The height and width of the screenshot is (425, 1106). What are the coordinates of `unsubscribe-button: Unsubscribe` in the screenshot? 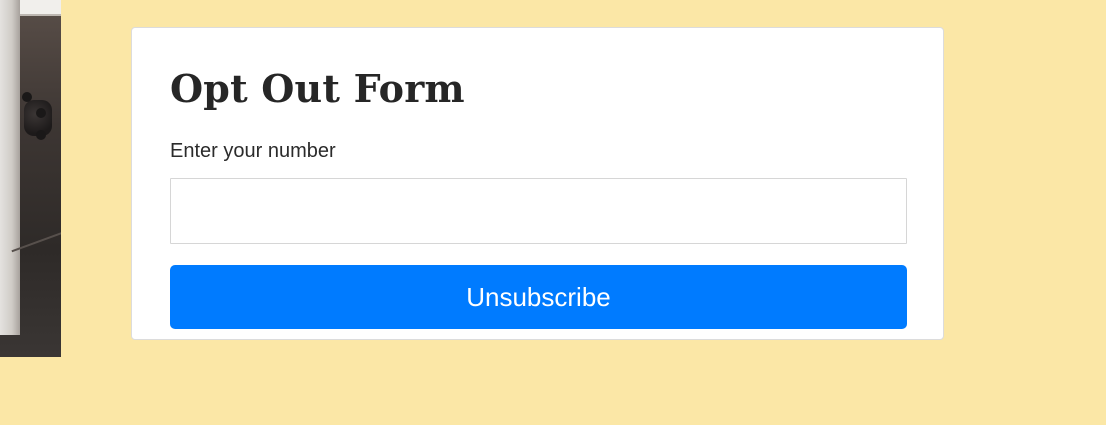 It's located at (538, 297).